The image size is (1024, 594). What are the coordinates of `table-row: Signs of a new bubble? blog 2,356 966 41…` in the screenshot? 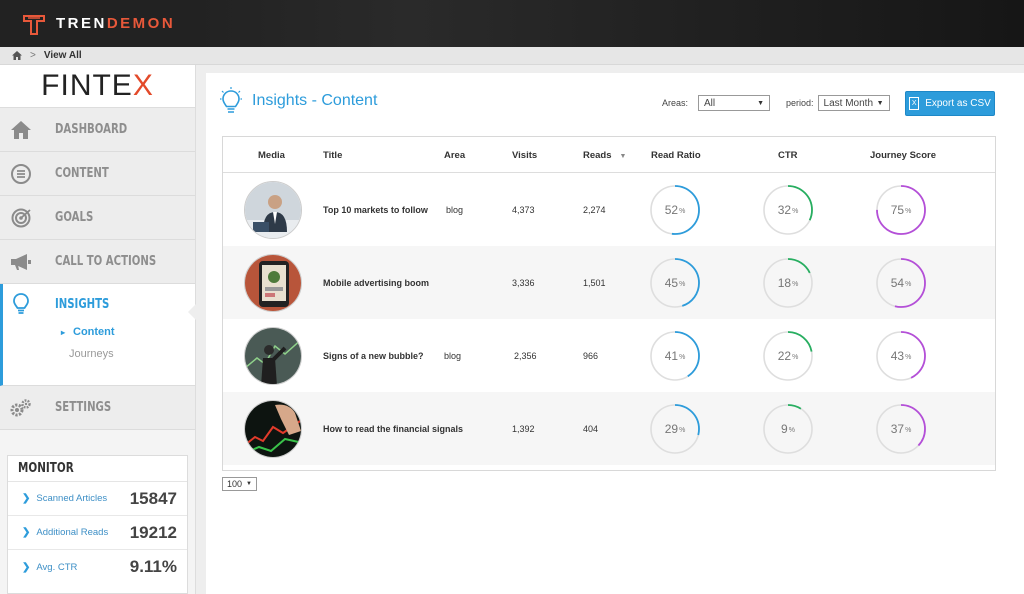 It's located at (609, 355).